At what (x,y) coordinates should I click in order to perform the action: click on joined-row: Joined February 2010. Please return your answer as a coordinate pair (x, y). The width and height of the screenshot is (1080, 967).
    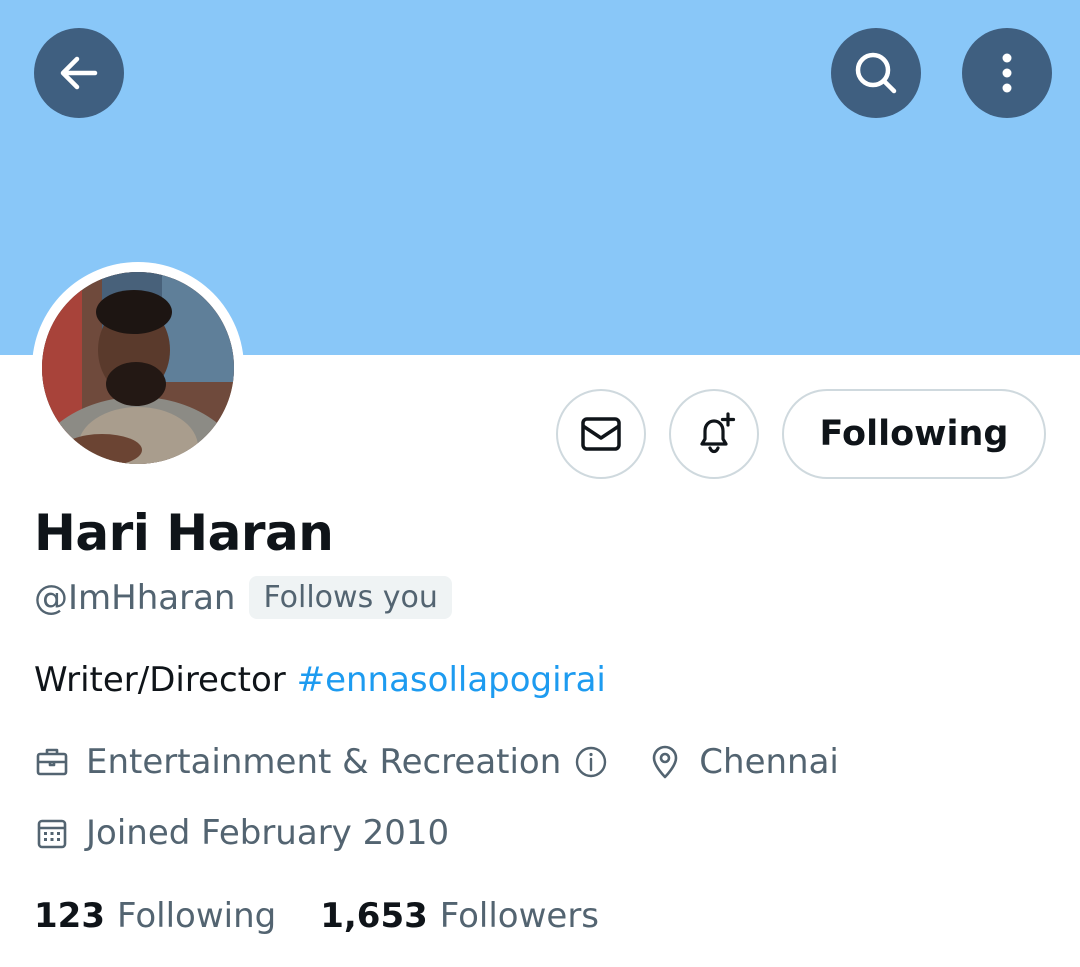
    Looking at the image, I should click on (241, 833).